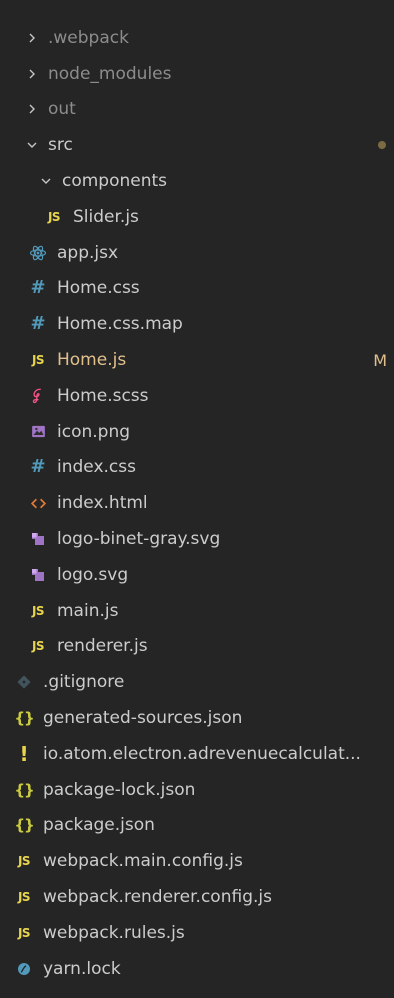  I want to click on tree-file-logo-binet-gray-svg: logo-binet-gray.svg, so click(197, 539).